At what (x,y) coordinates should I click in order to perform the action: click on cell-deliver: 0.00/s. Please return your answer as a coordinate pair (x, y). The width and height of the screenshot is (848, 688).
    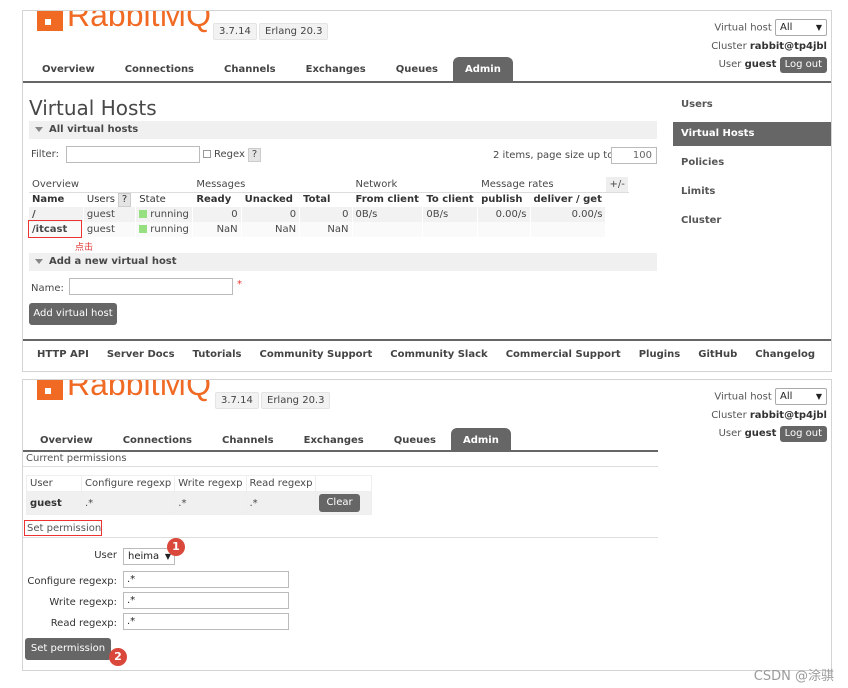
    Looking at the image, I should click on (568, 214).